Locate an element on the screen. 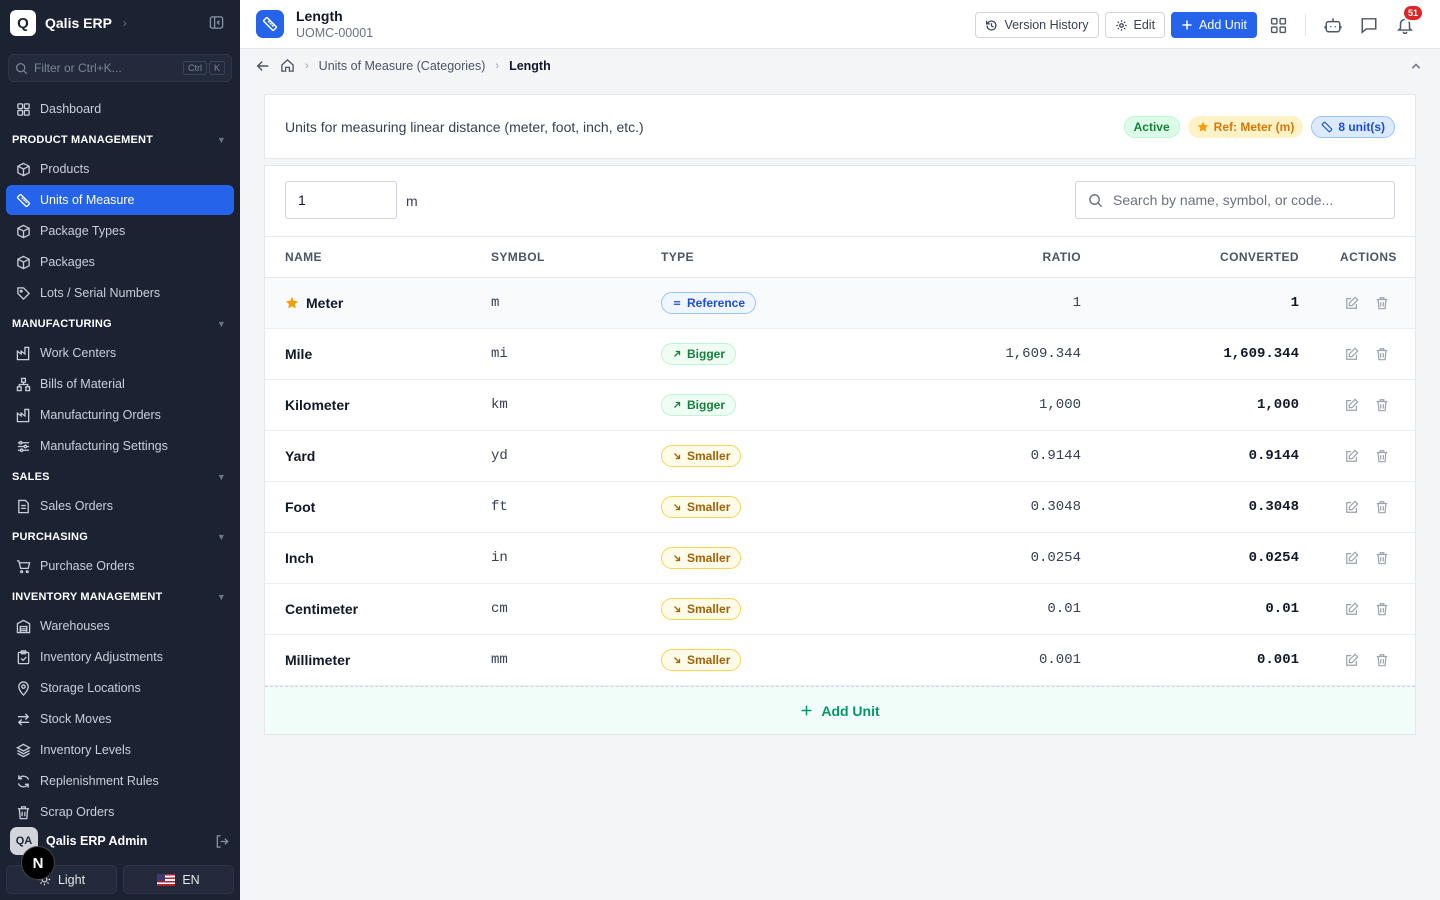 The height and width of the screenshot is (900, 1440). section-inventory-management: INVENTORY MANAGEMENT ▼ is located at coordinates (120, 597).